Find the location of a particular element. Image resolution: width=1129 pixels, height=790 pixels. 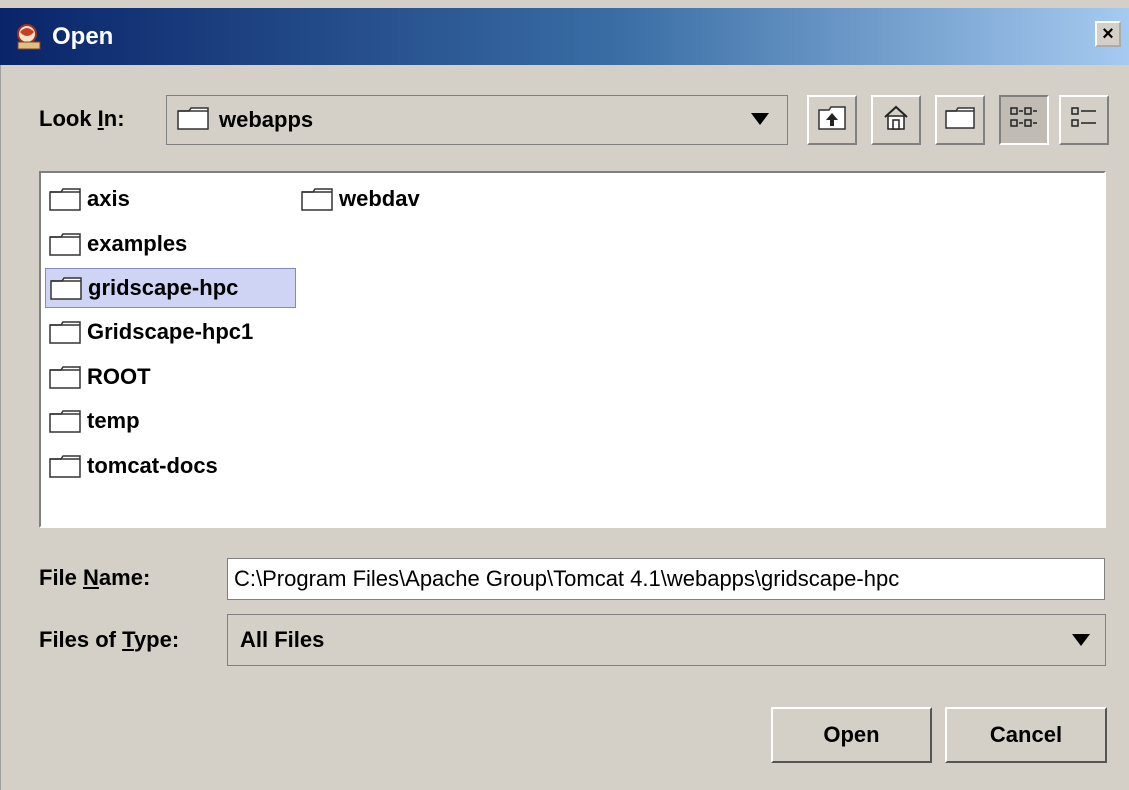

list-view-icon is located at coordinates (1024, 120).